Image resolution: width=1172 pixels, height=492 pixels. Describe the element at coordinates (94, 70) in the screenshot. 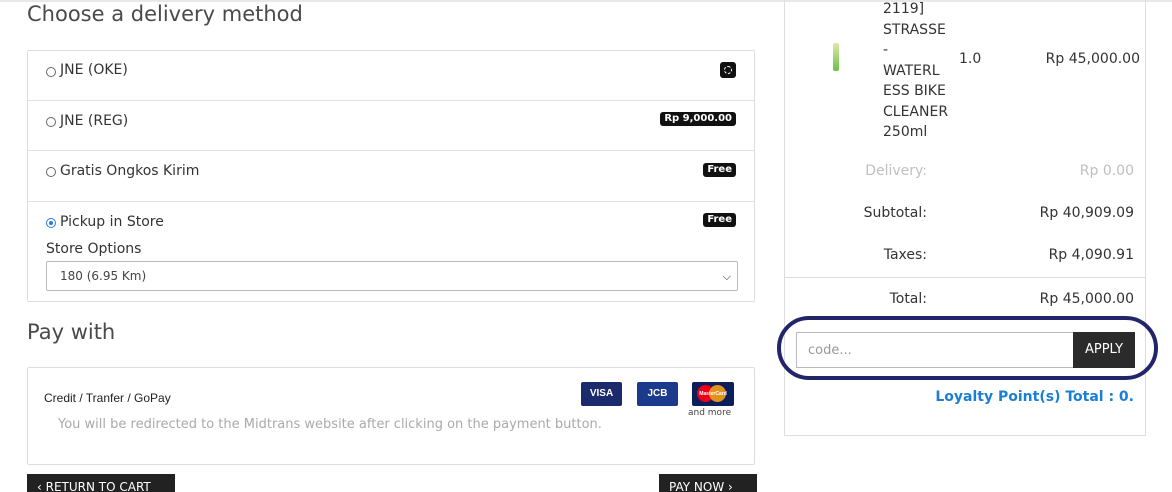

I see `method-label: JNE (OKE)` at that location.